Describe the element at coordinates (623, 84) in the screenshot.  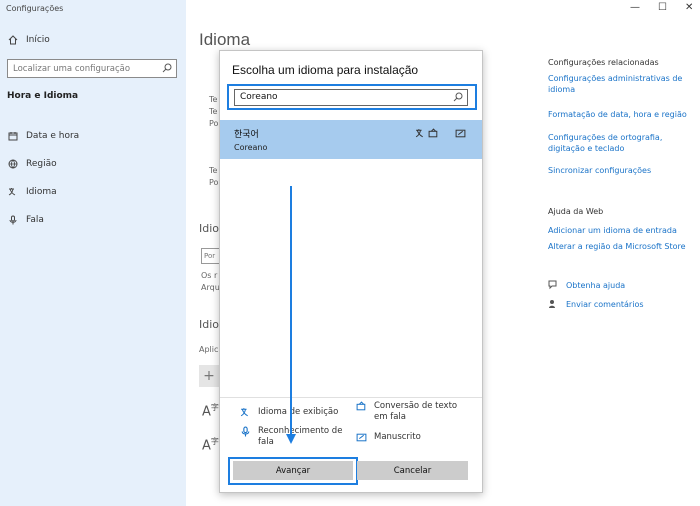
I see `link-admin-language: Configurações administrativas de idioma` at that location.